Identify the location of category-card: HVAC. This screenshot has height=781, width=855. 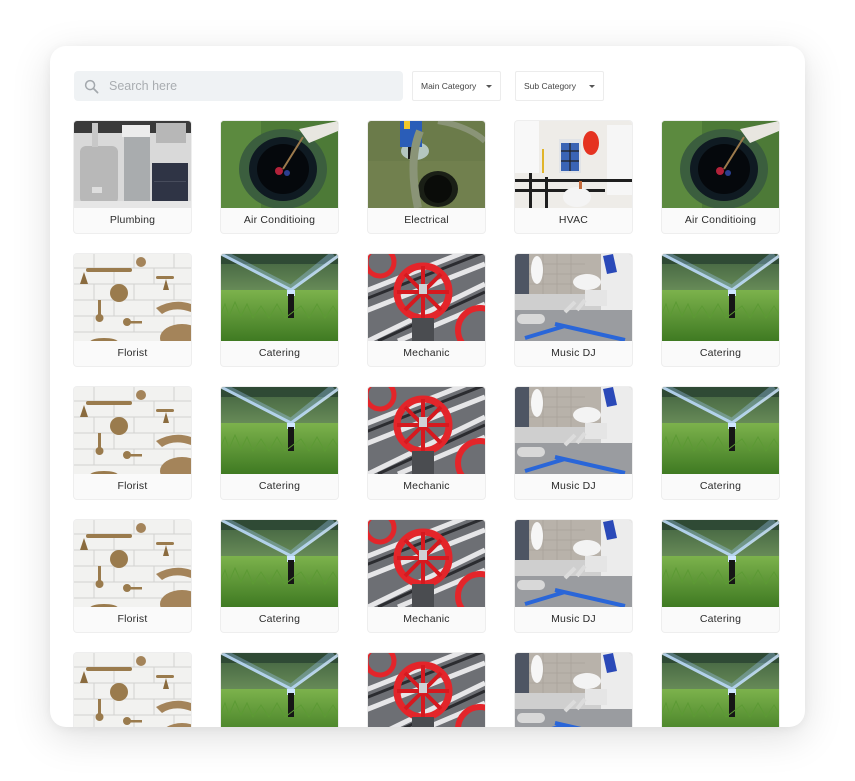
(573, 177).